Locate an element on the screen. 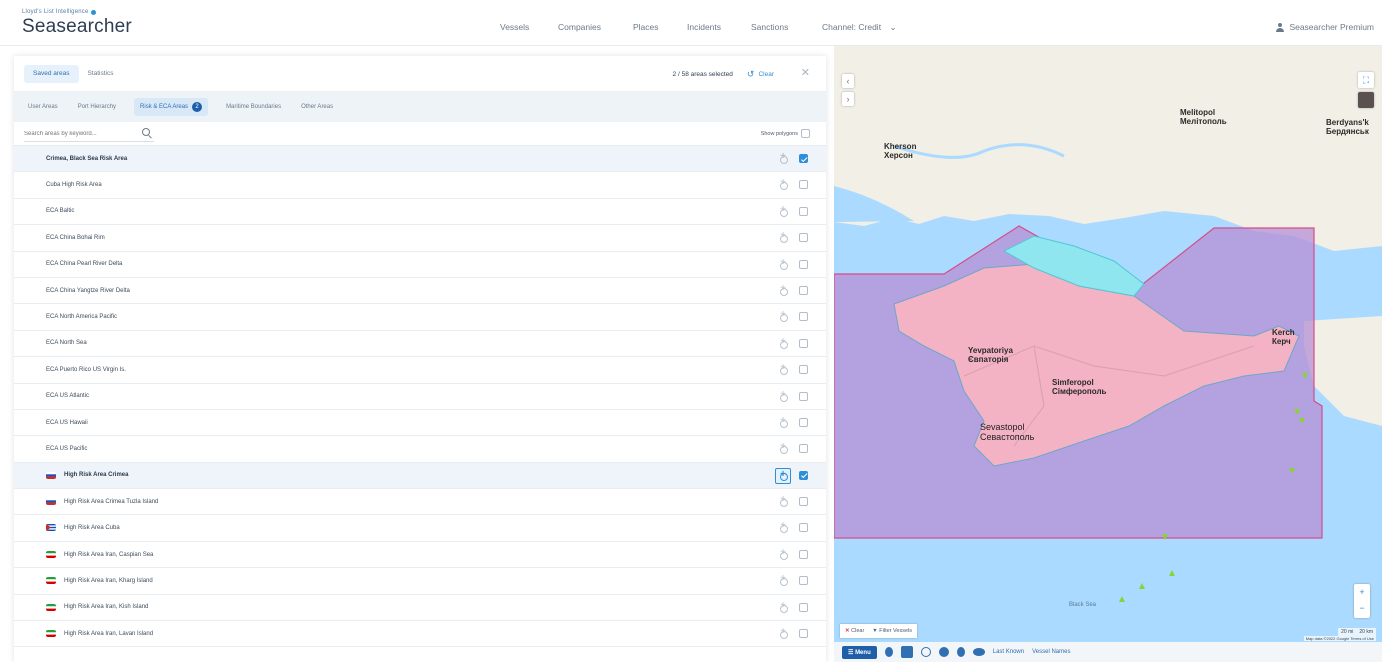 The height and width of the screenshot is (662, 1382). area-row: ECA China Pearl River Delta is located at coordinates (420, 265).